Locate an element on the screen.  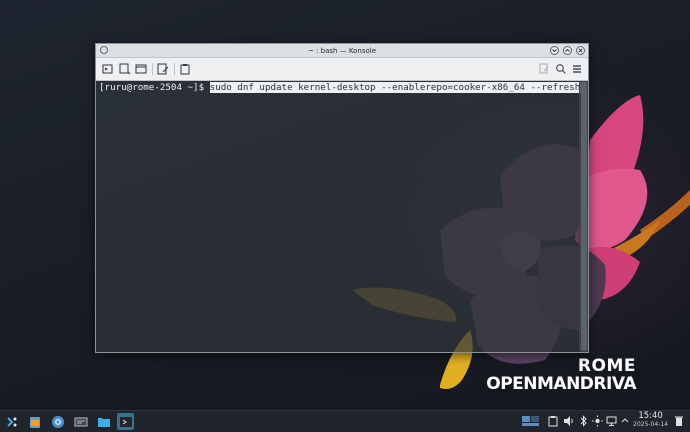
new-tab-icon is located at coordinates (107, 69).